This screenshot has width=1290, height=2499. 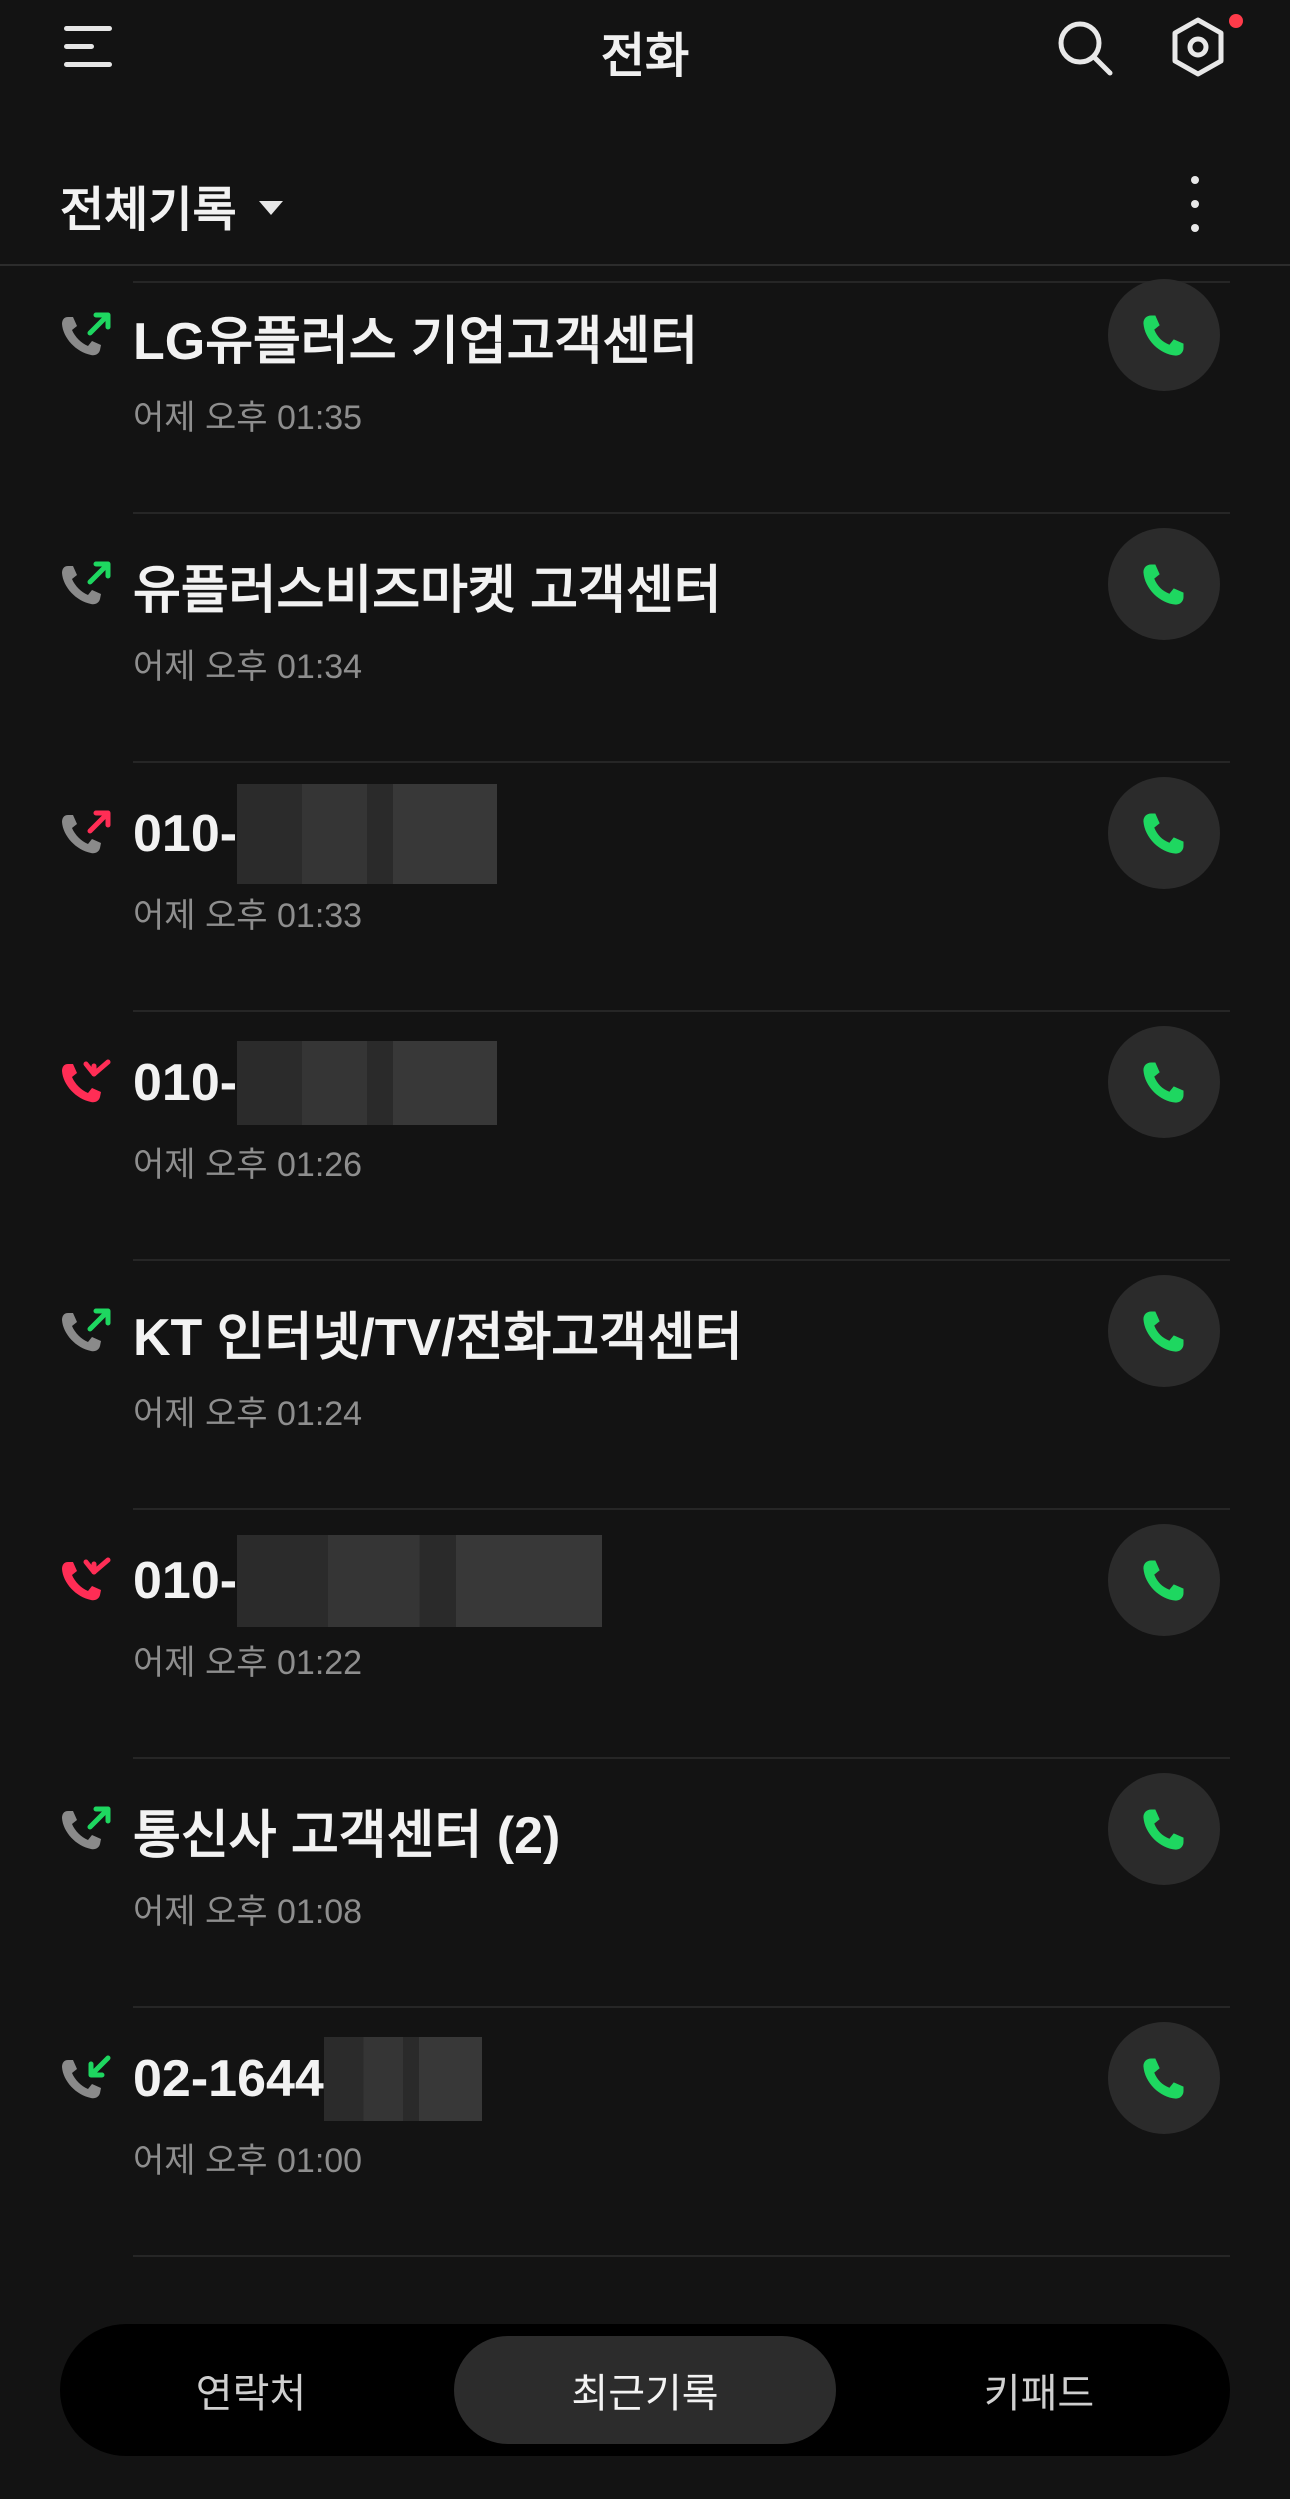 What do you see at coordinates (645, 1896) in the screenshot?
I see `call-log-item: 통신사 고객센터 (2) 어제 오후 01:08` at bounding box center [645, 1896].